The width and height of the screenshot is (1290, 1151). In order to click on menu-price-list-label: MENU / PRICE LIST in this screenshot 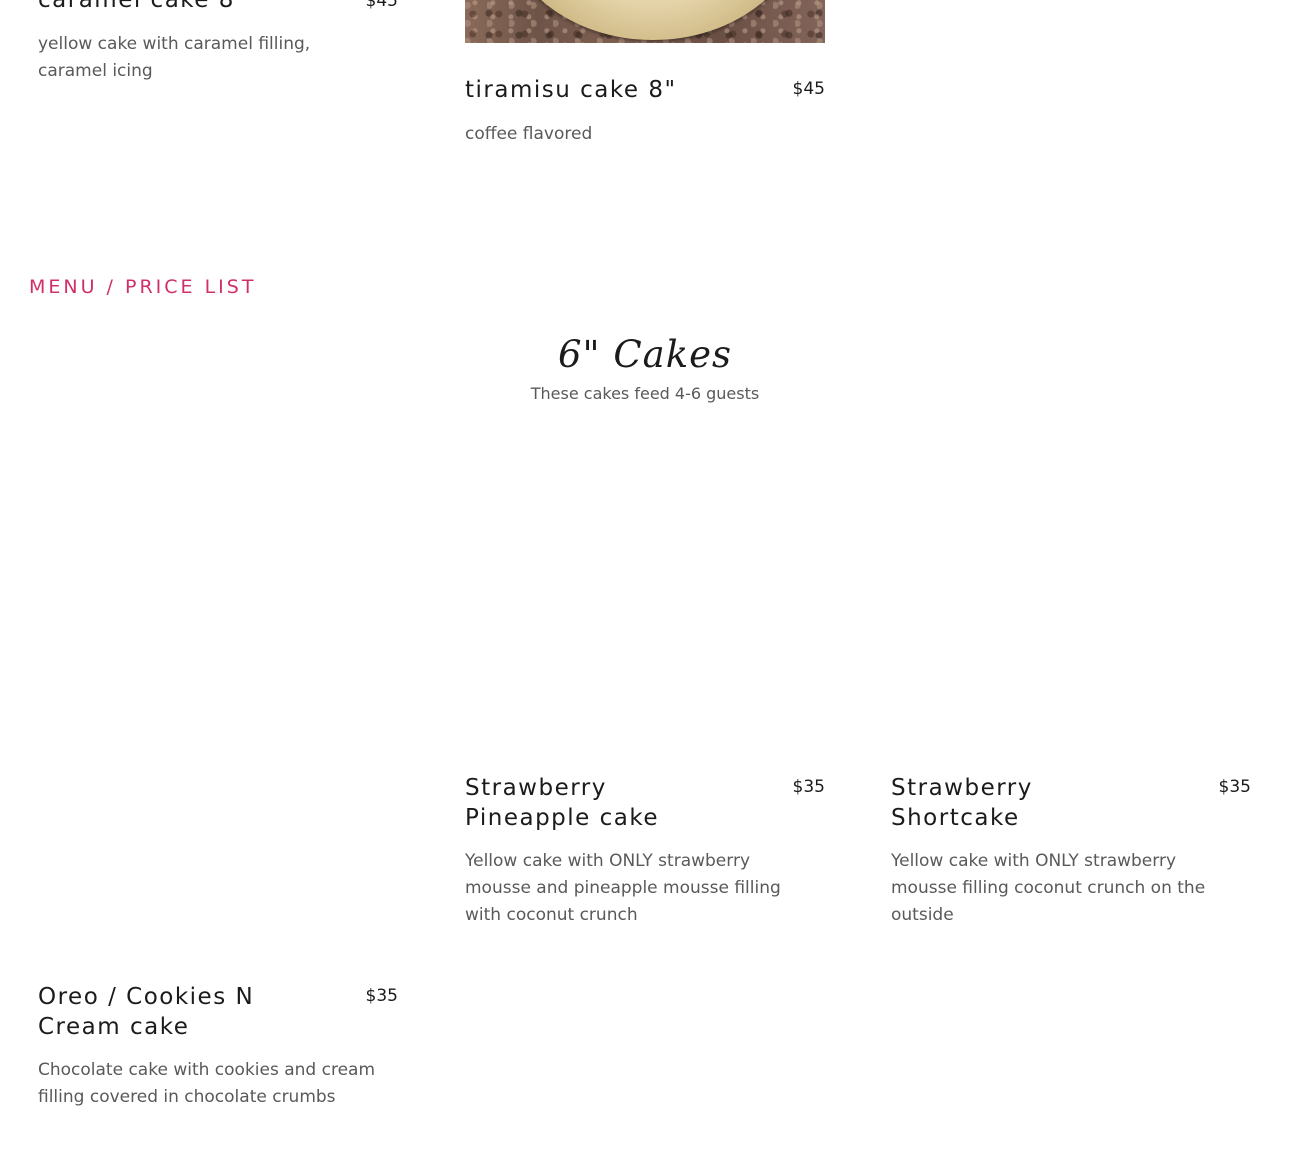, I will do `click(143, 287)`.